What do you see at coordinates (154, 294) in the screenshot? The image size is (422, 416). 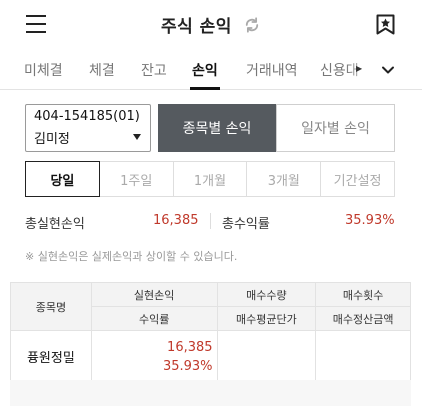 I see `header-realized: 실현손익` at bounding box center [154, 294].